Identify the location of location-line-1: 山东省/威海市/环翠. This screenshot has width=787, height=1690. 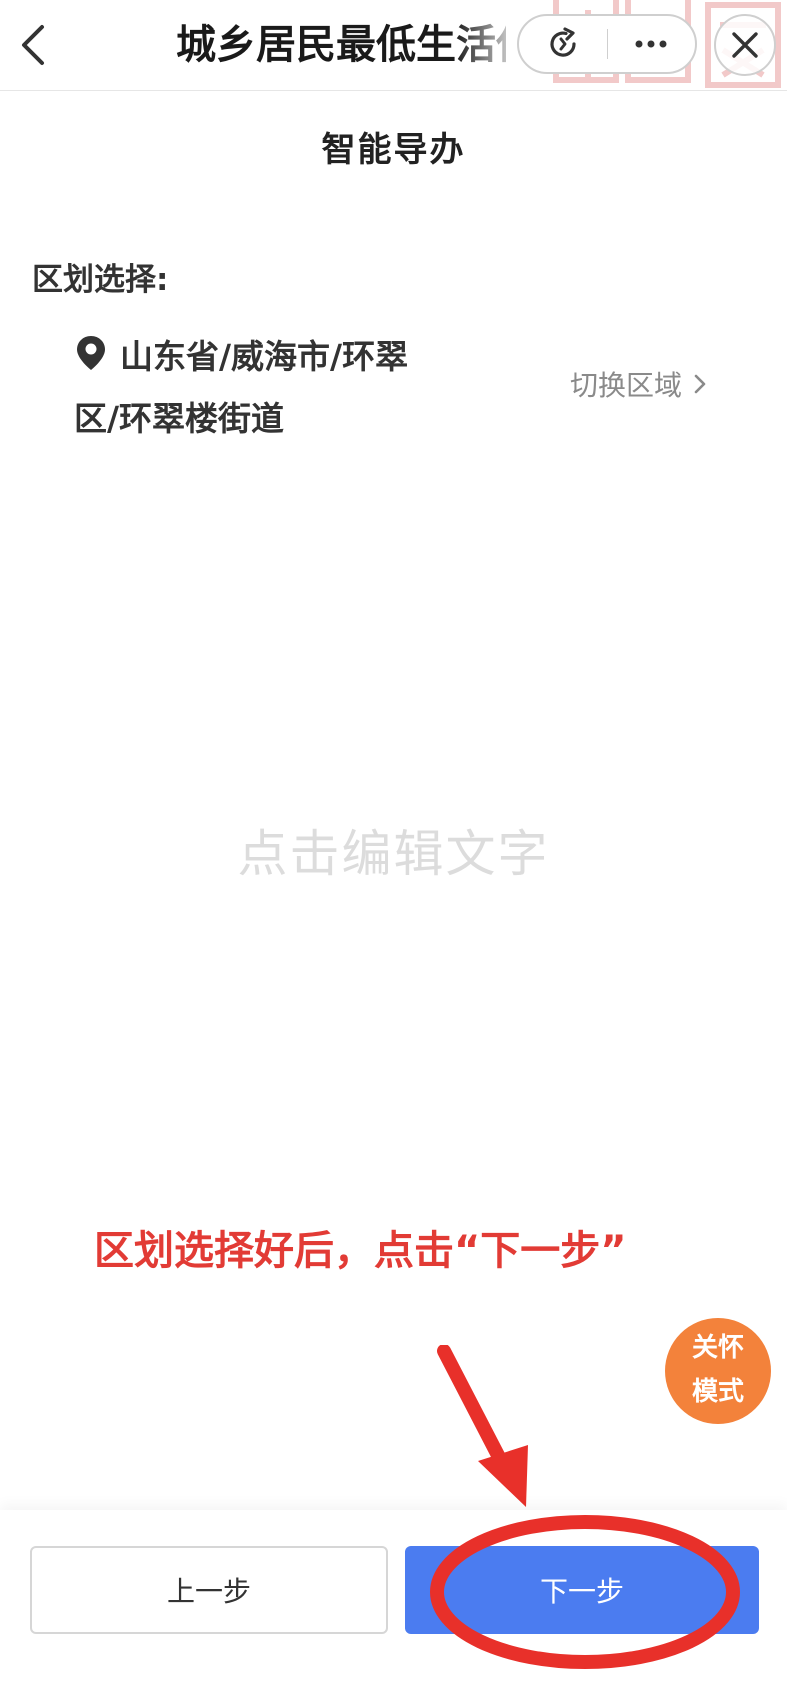
(284, 357).